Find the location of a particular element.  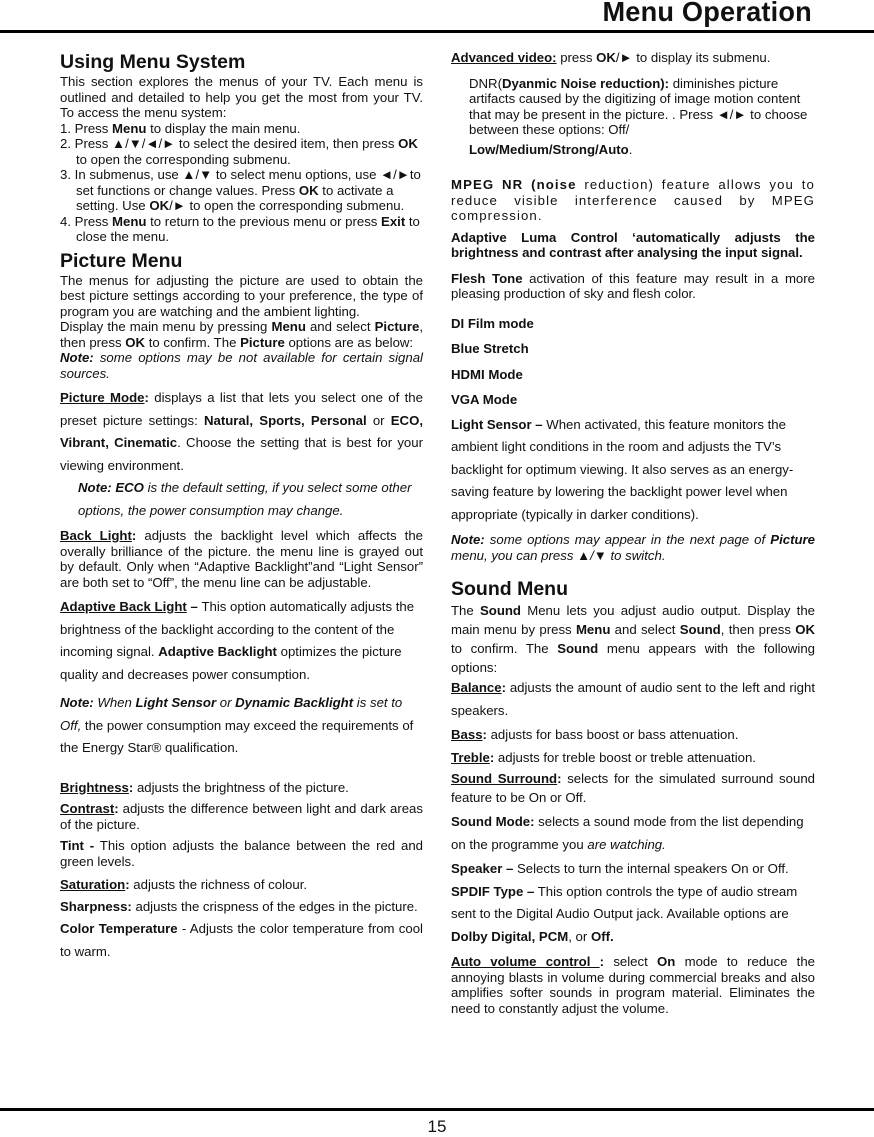

emphasis-text: Exit is located at coordinates (393, 221).